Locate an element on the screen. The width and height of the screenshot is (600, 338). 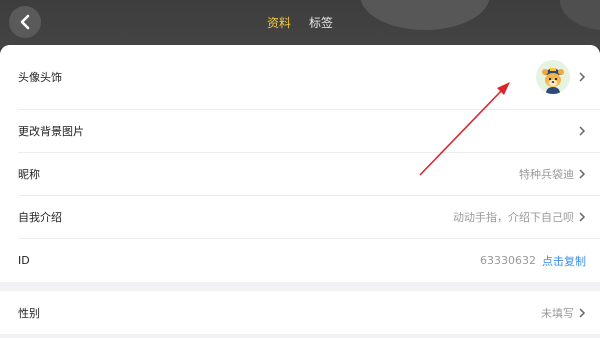
avatar-label: 头像头饰 is located at coordinates (40, 77).